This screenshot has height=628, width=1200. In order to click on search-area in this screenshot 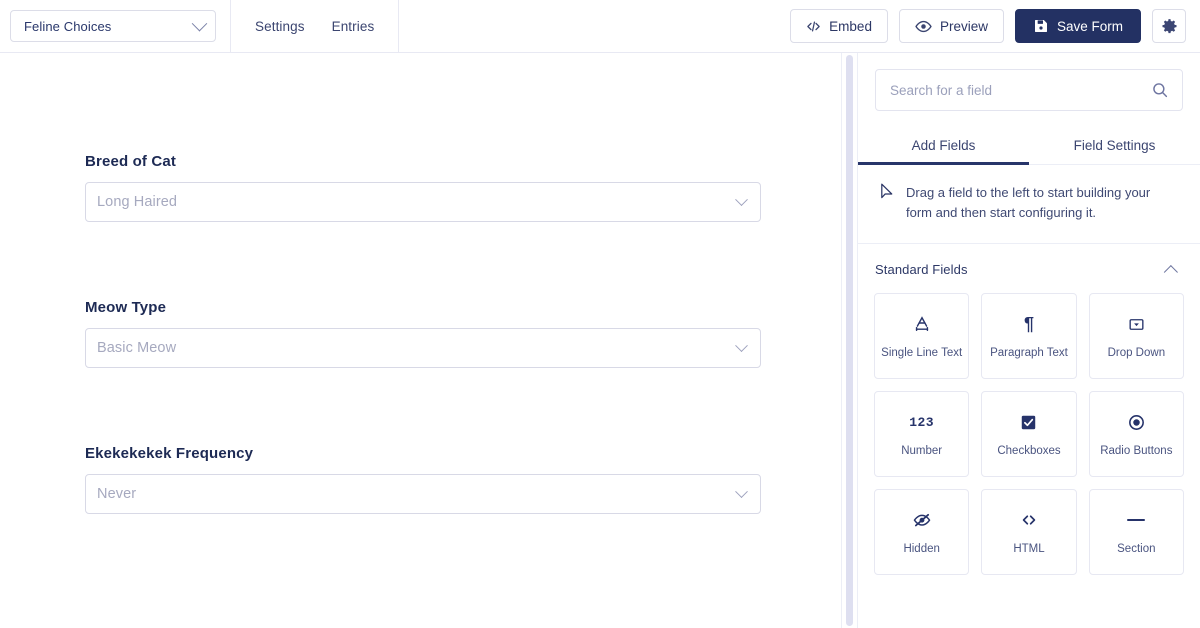, I will do `click(1029, 82)`.